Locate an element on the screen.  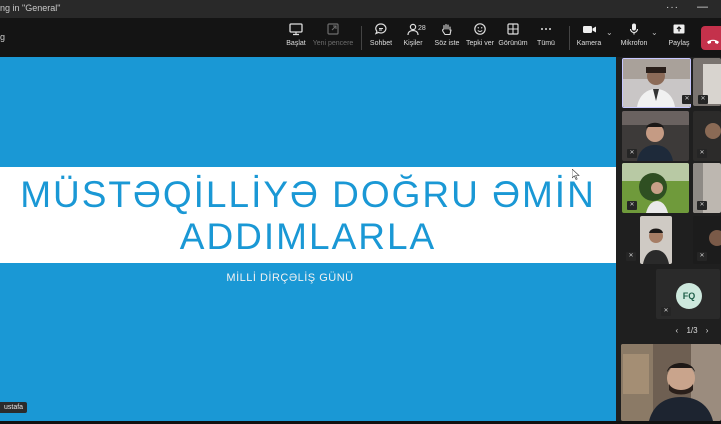
window-title: ng in "General" is located at coordinates (30, 8).